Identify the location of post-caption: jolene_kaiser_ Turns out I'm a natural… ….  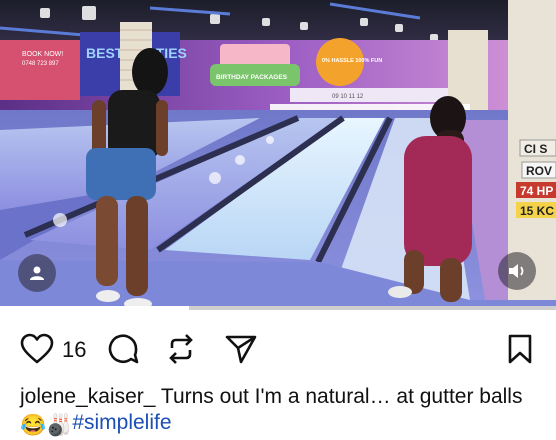
(280, 411).